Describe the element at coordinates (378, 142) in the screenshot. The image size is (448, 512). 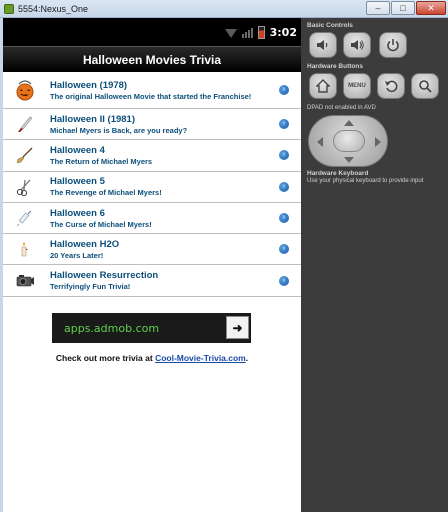
I see `dpad-right-icon` at that location.